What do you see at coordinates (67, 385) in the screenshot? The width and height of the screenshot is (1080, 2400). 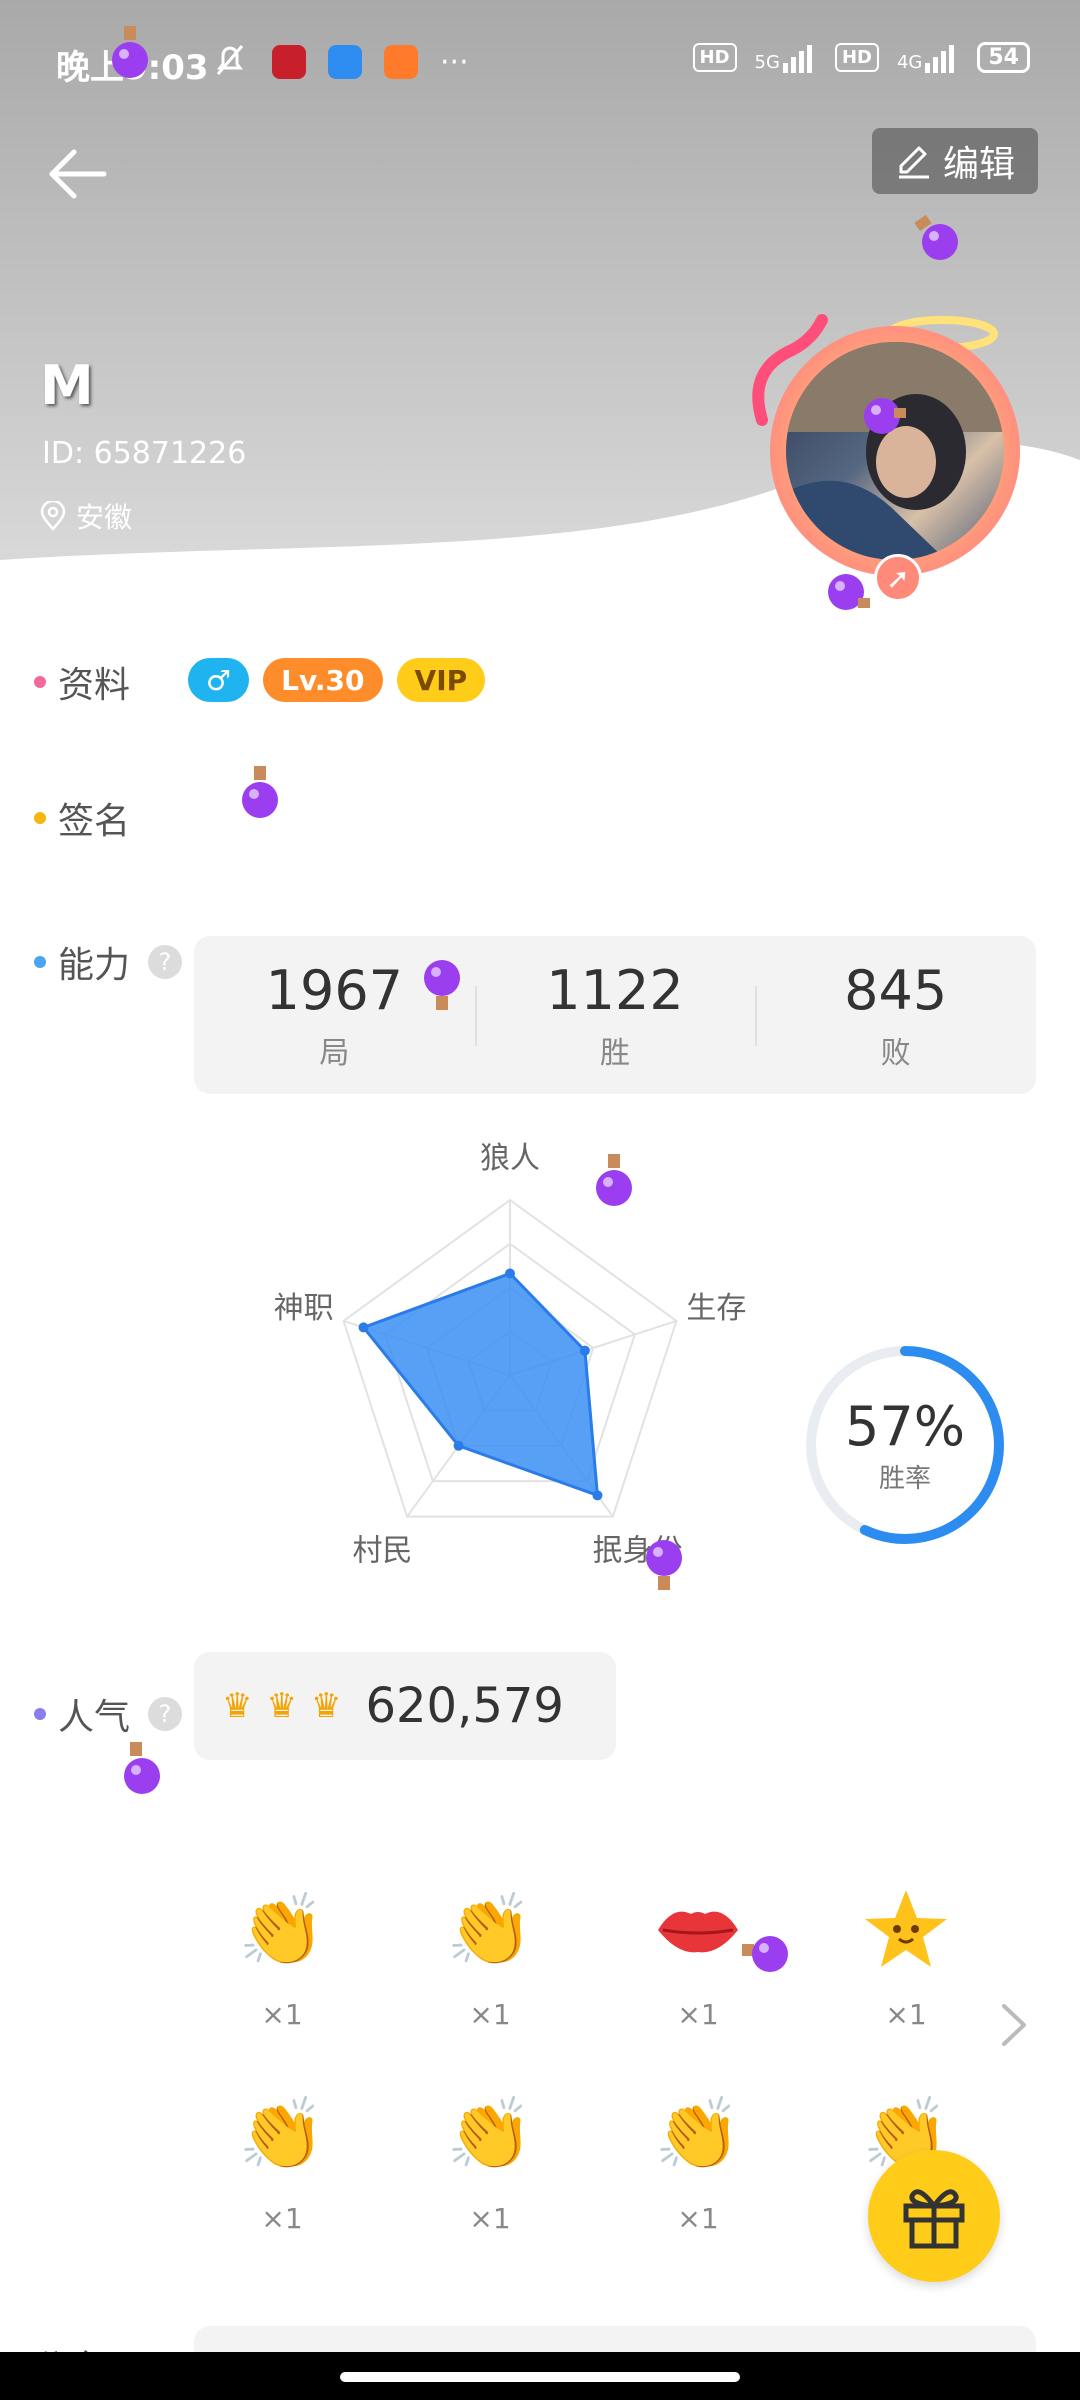 I see `profile-name: M` at bounding box center [67, 385].